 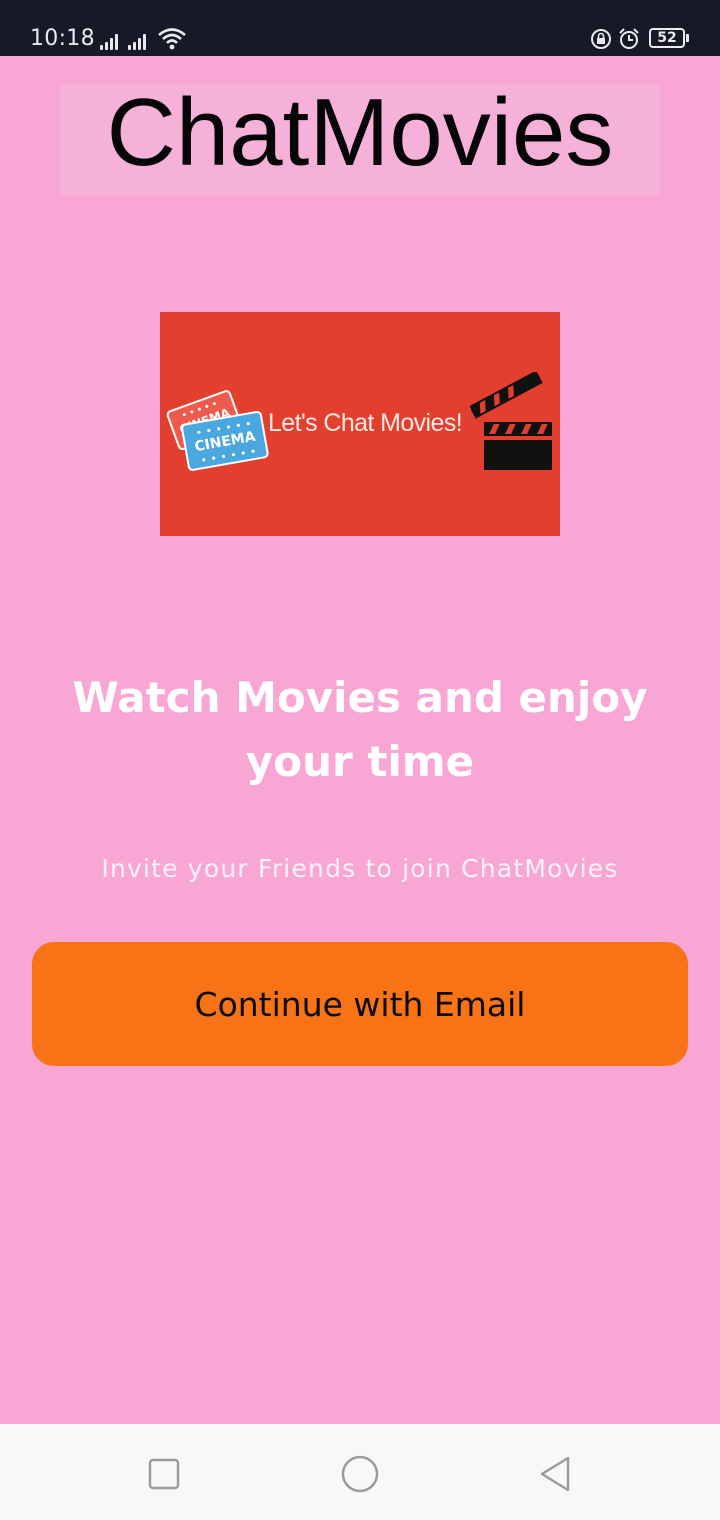 I want to click on status-bar: 10:18 52, so click(x=360, y=28).